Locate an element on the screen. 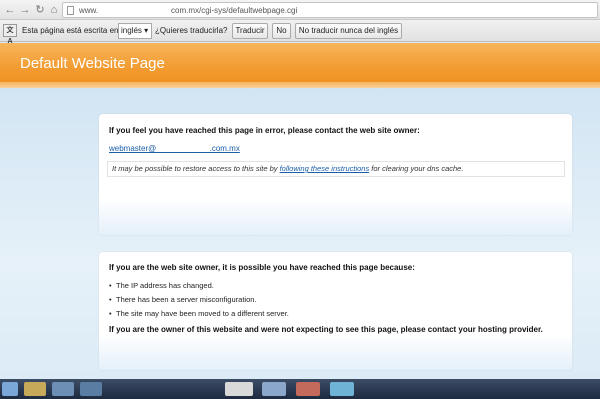  dns-note-after: for clearing your dns cache. is located at coordinates (416, 168).